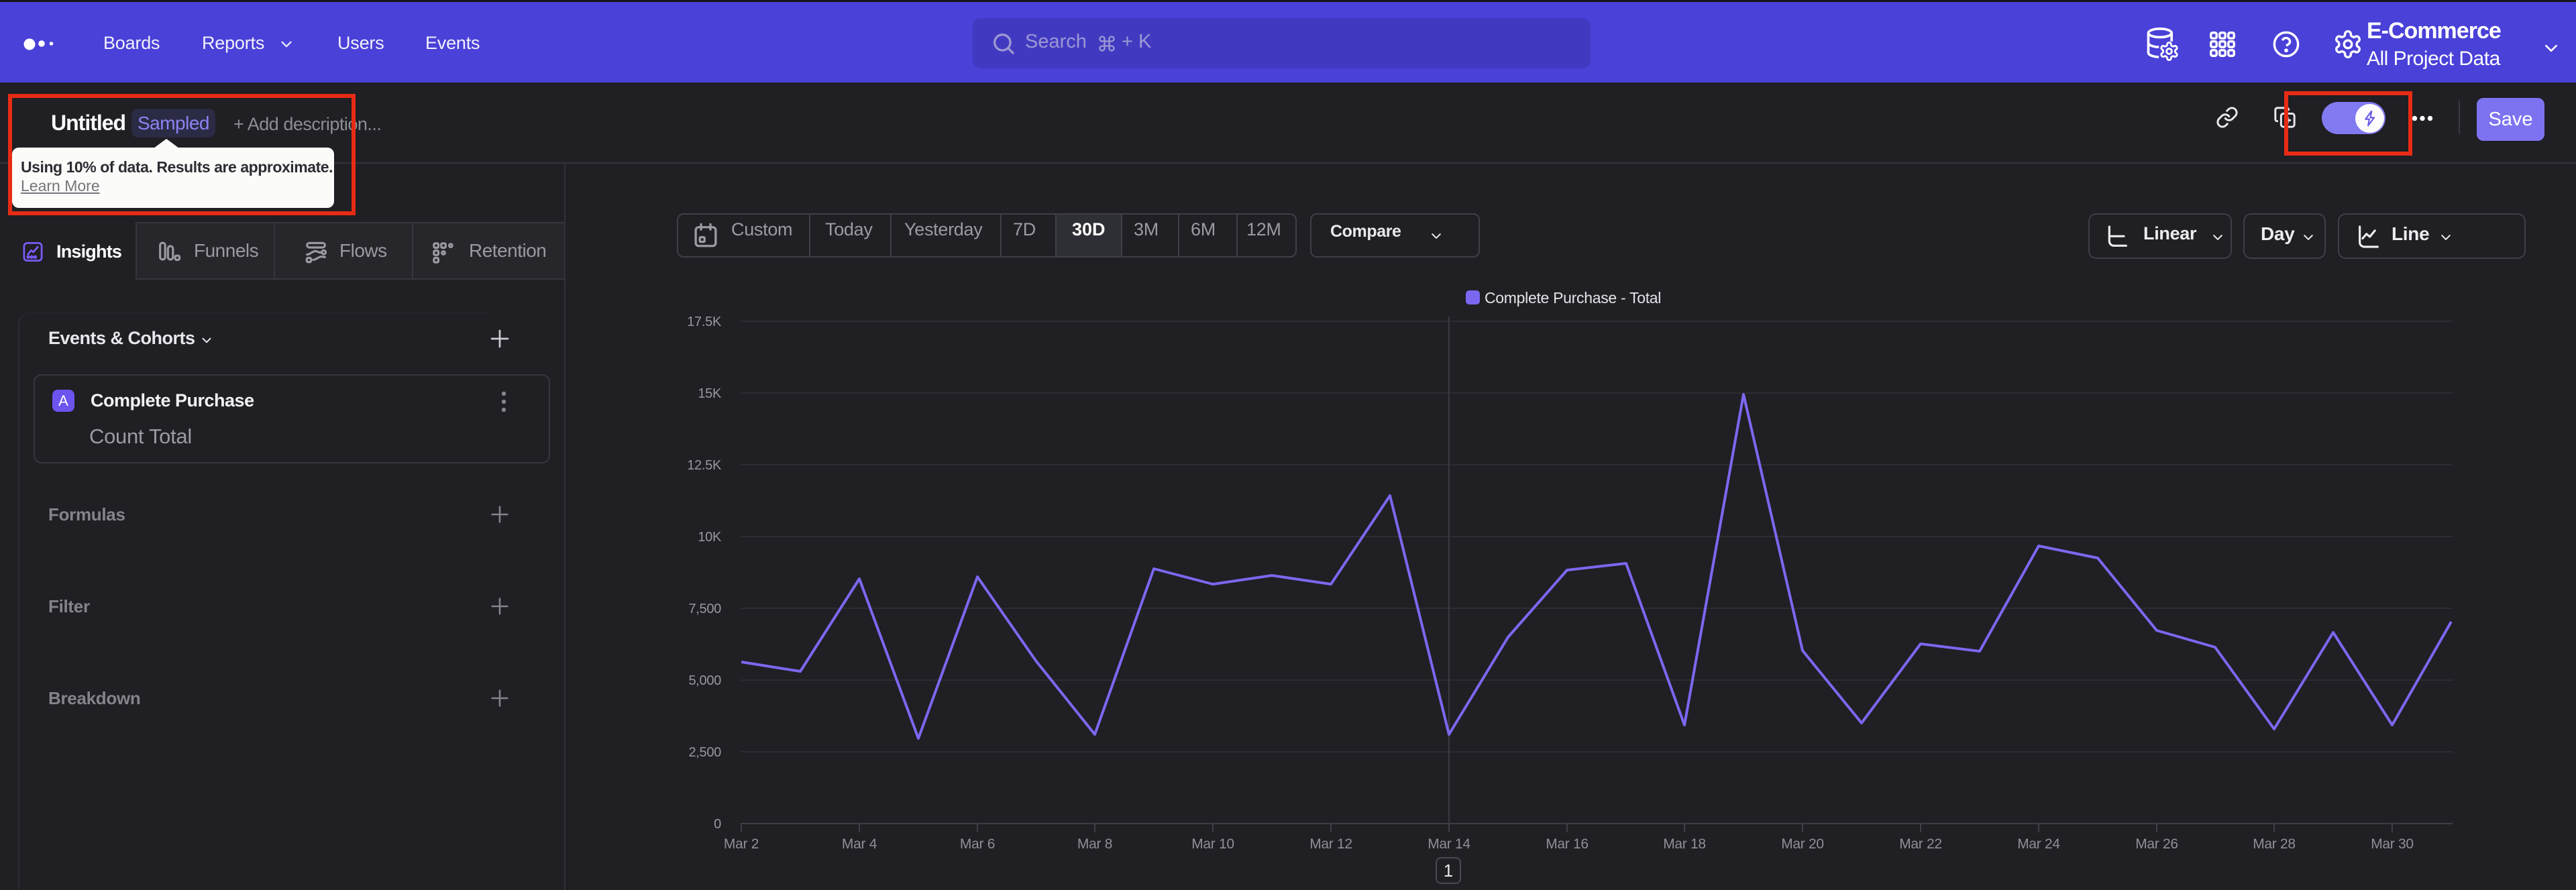 The height and width of the screenshot is (890, 2576). What do you see at coordinates (1802, 844) in the screenshot?
I see `svg-text: Mar 20` at bounding box center [1802, 844].